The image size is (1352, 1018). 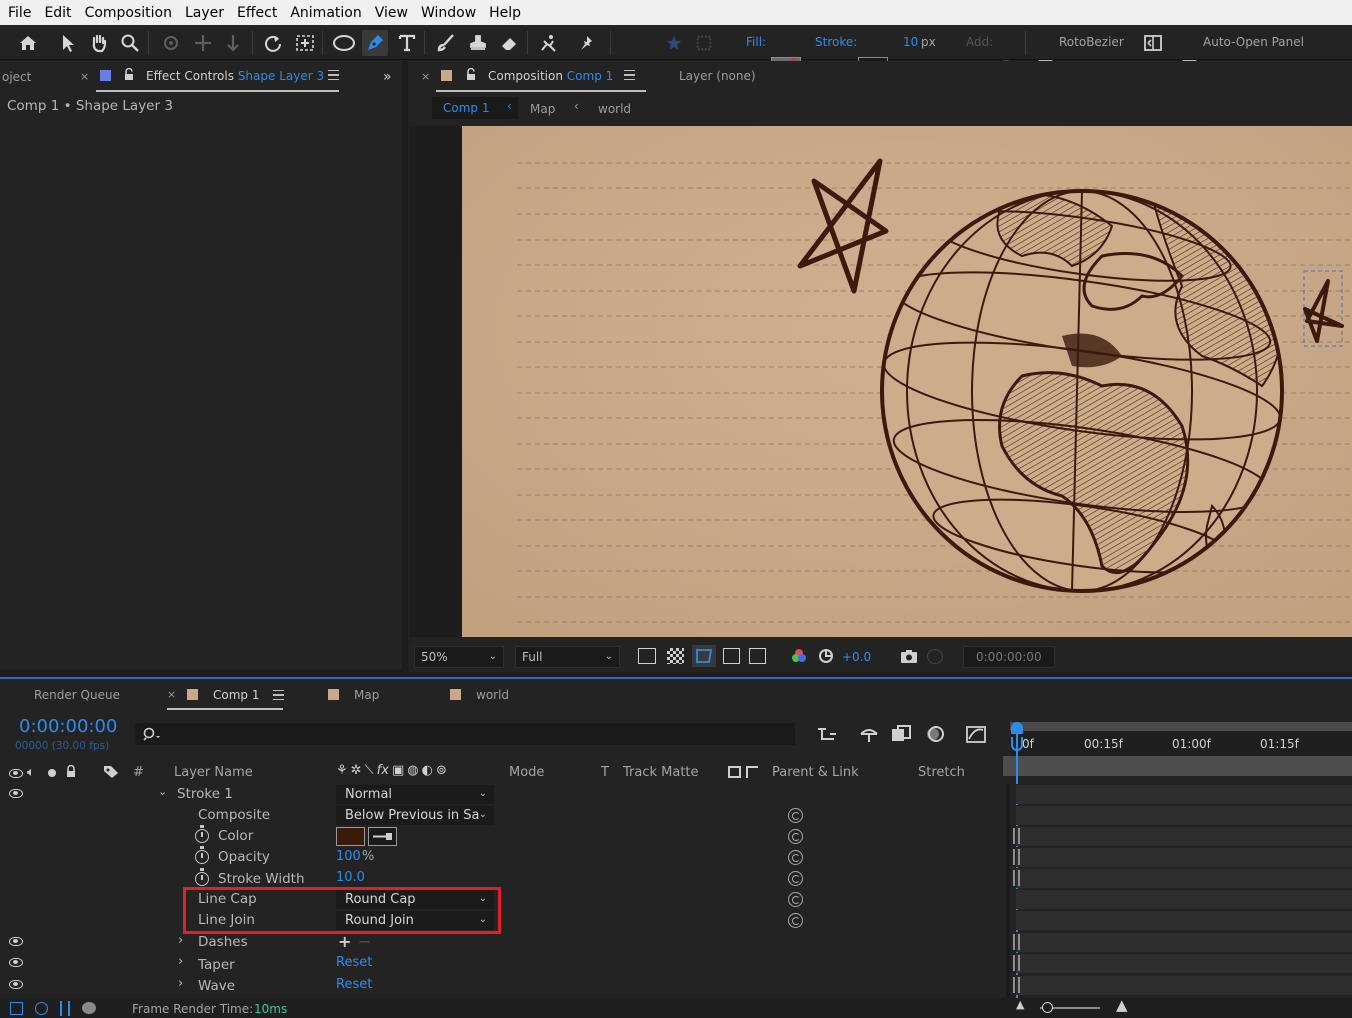 I want to click on quality-switch-icon: ⟍, so click(x=369, y=770).